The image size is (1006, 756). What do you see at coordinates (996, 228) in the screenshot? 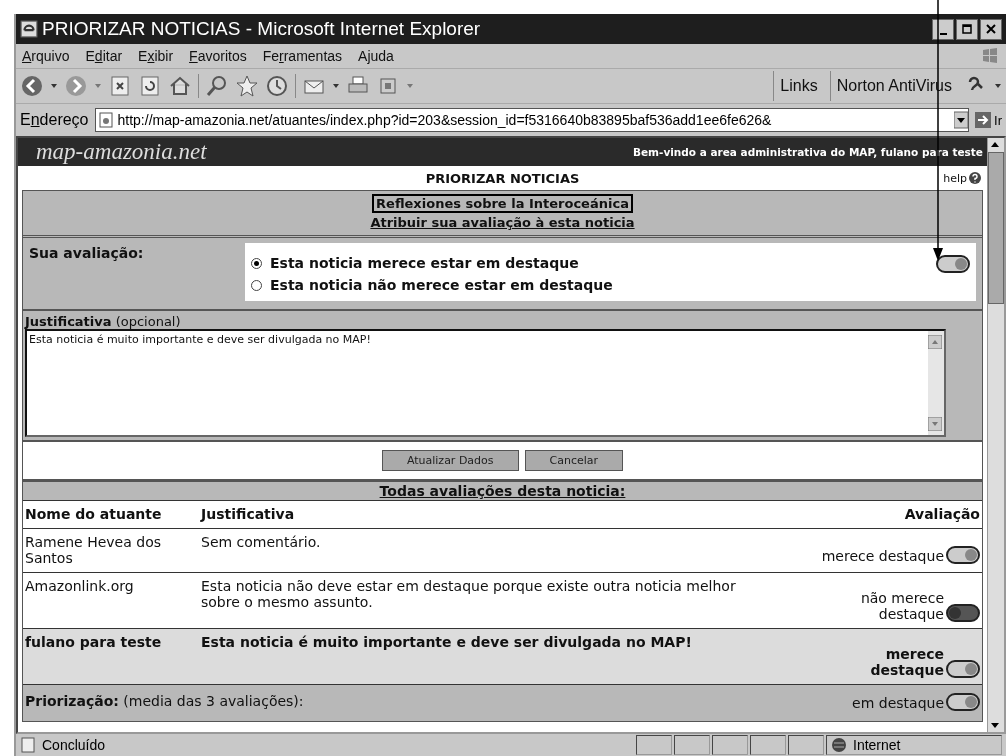
I see `scrollbar-thumb` at bounding box center [996, 228].